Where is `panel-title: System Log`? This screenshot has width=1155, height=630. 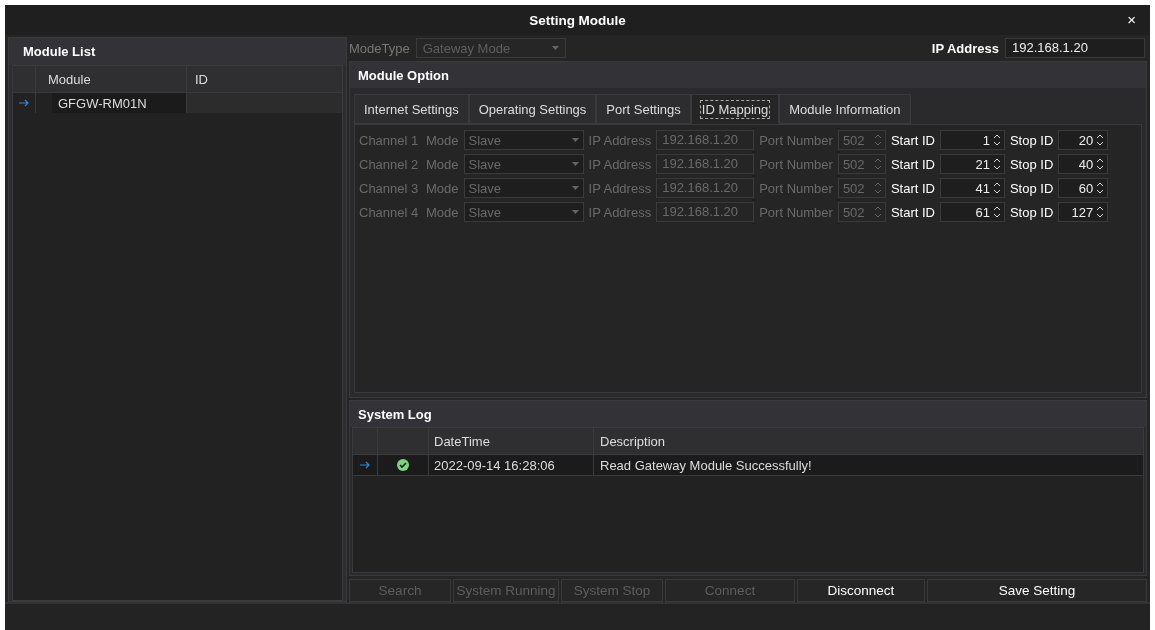 panel-title: System Log is located at coordinates (395, 414).